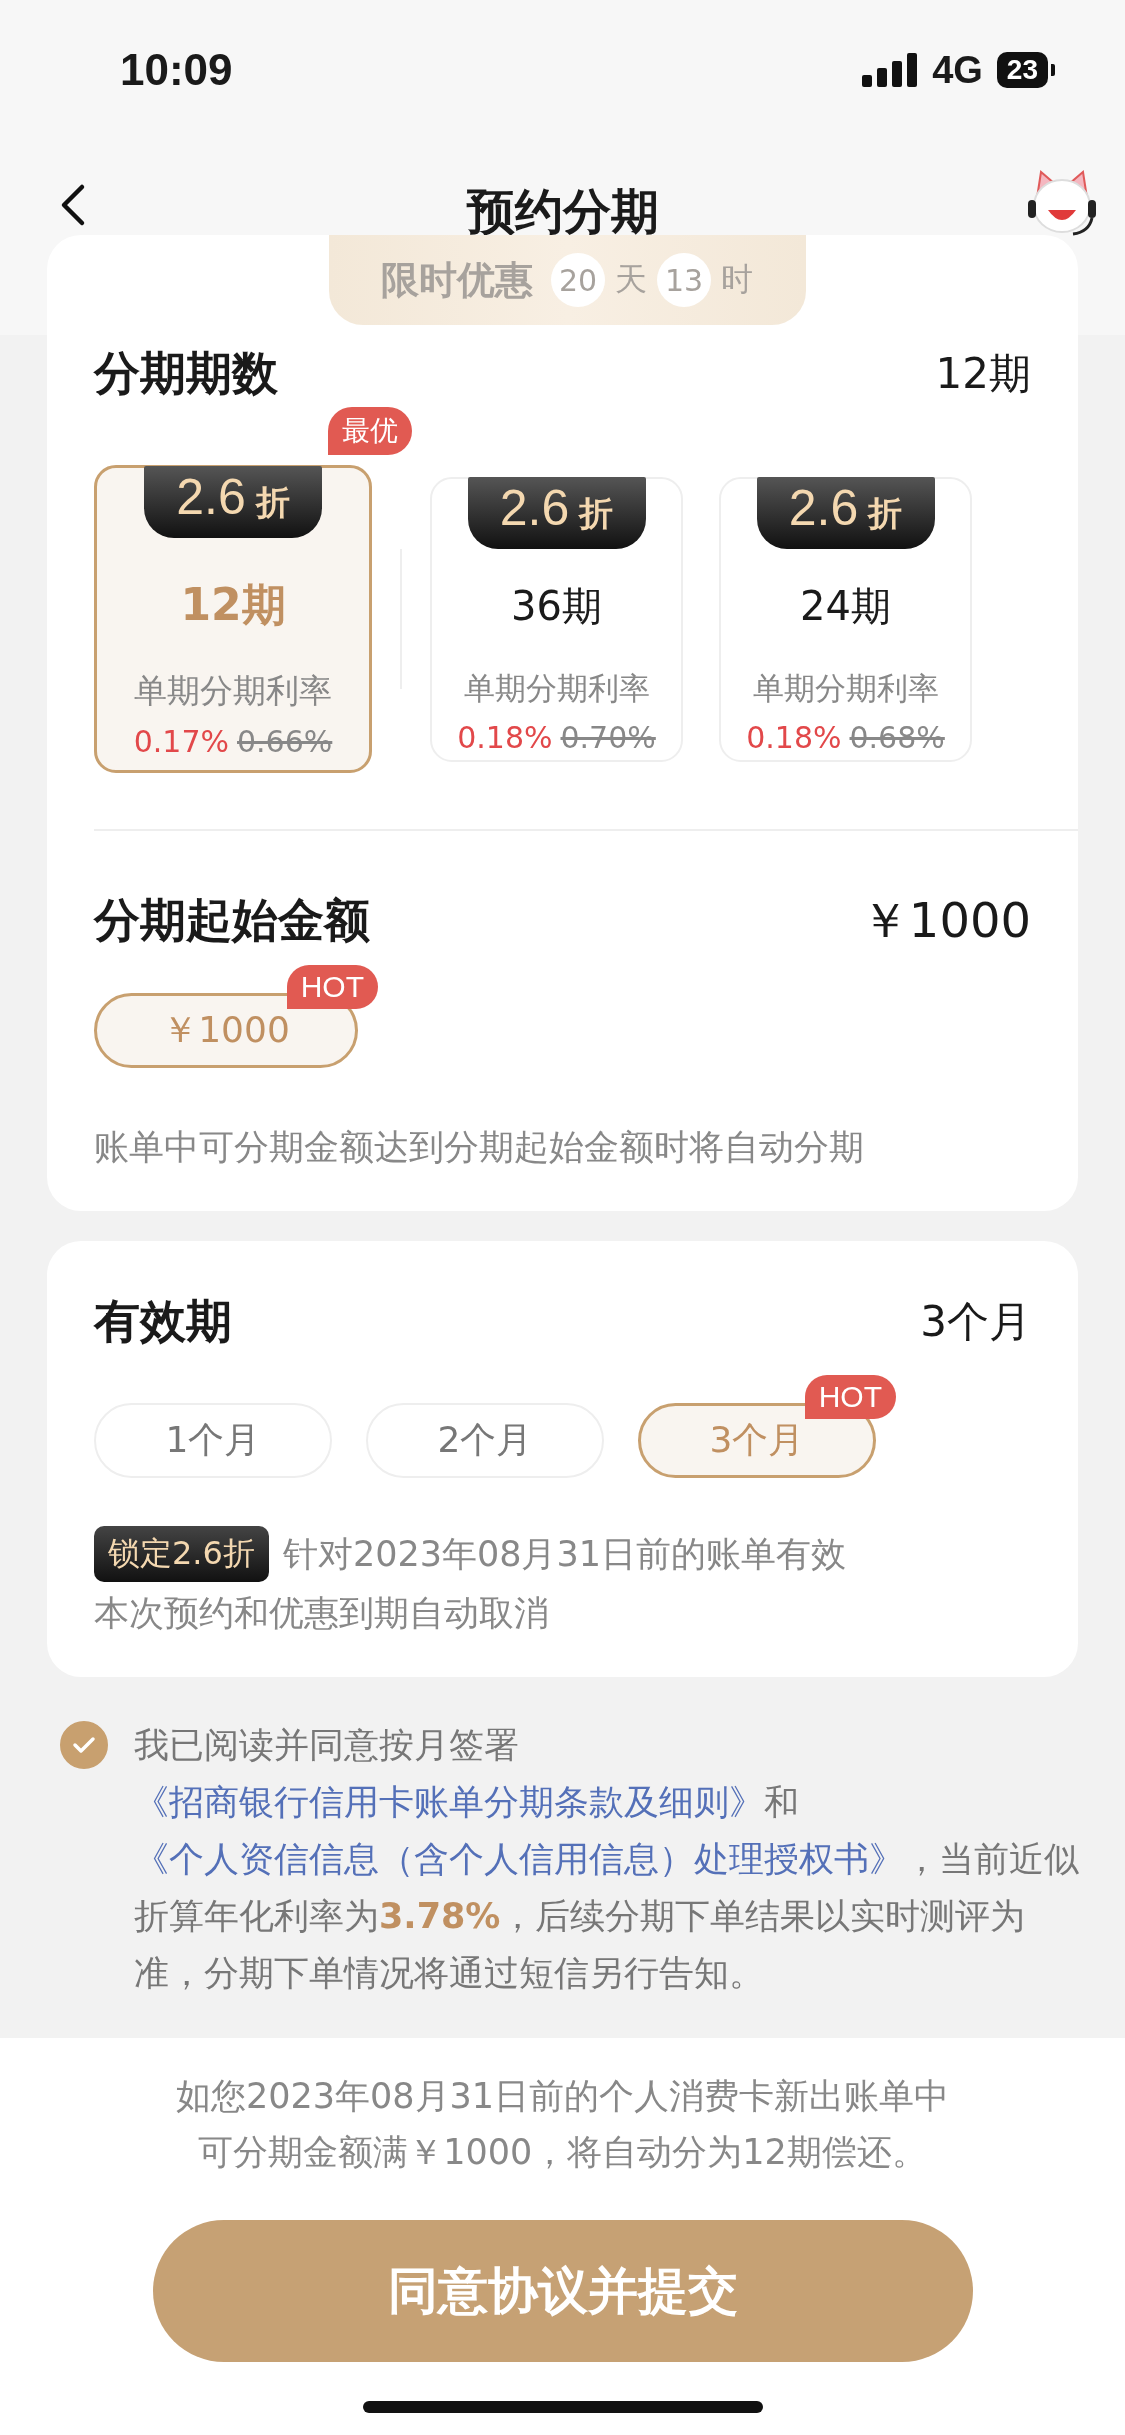 The height and width of the screenshot is (2435, 1125). Describe the element at coordinates (737, 279) in the screenshot. I see `countdown-unit: 时` at that location.